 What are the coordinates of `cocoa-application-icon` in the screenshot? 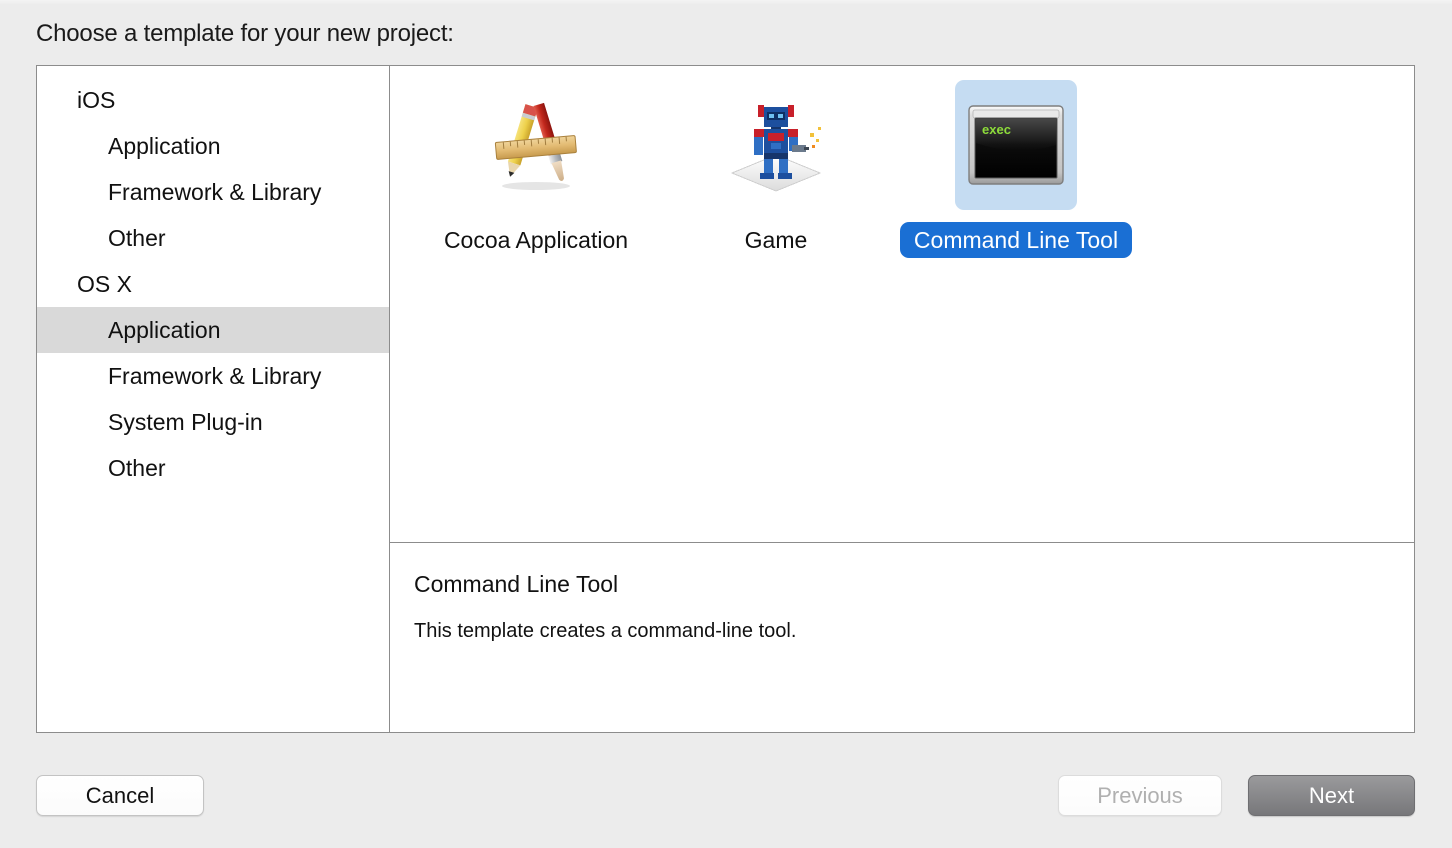 It's located at (536, 145).